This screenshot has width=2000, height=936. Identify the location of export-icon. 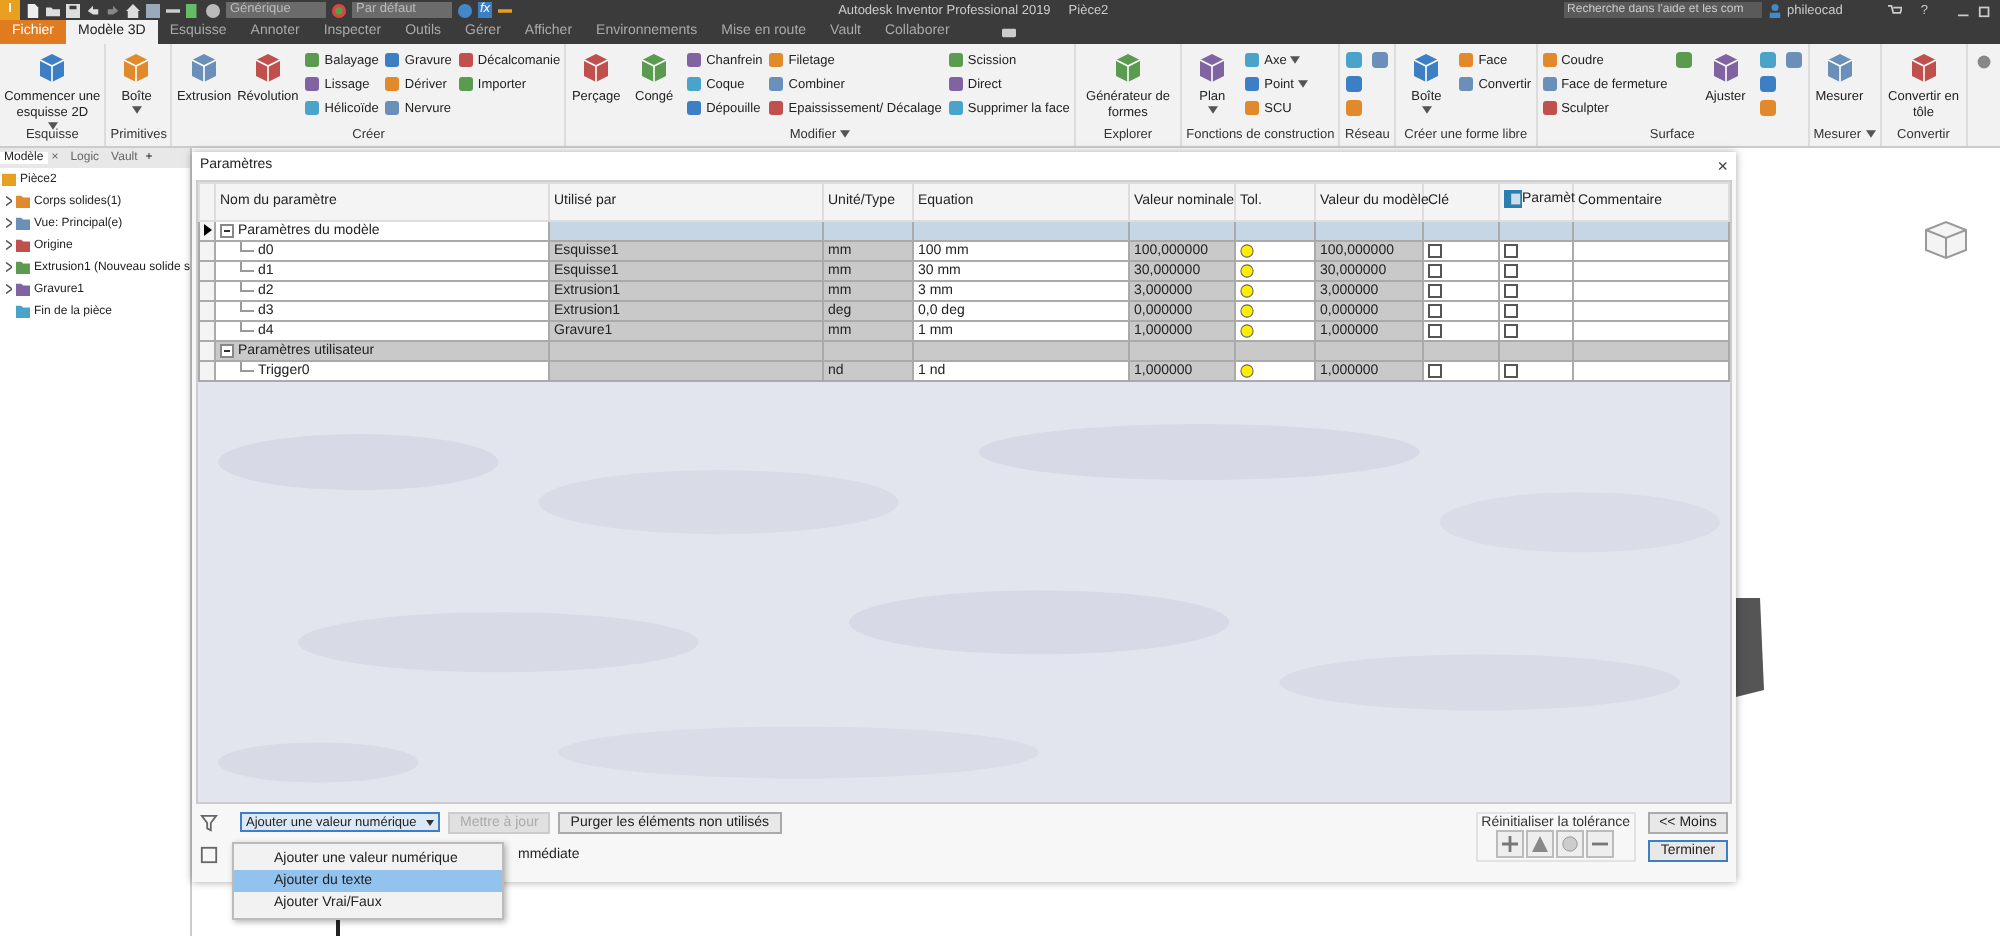
(1513, 199).